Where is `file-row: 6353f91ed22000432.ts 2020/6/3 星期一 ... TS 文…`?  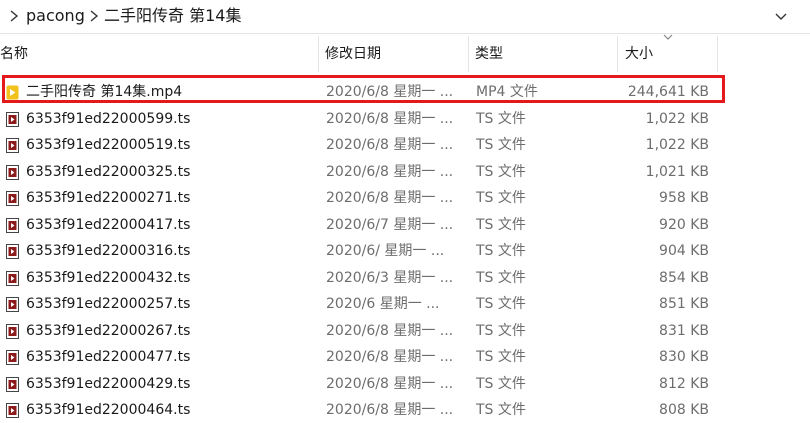 file-row: 6353f91ed22000432.ts 2020/6/3 星期一 ... TS 文… is located at coordinates (405, 278).